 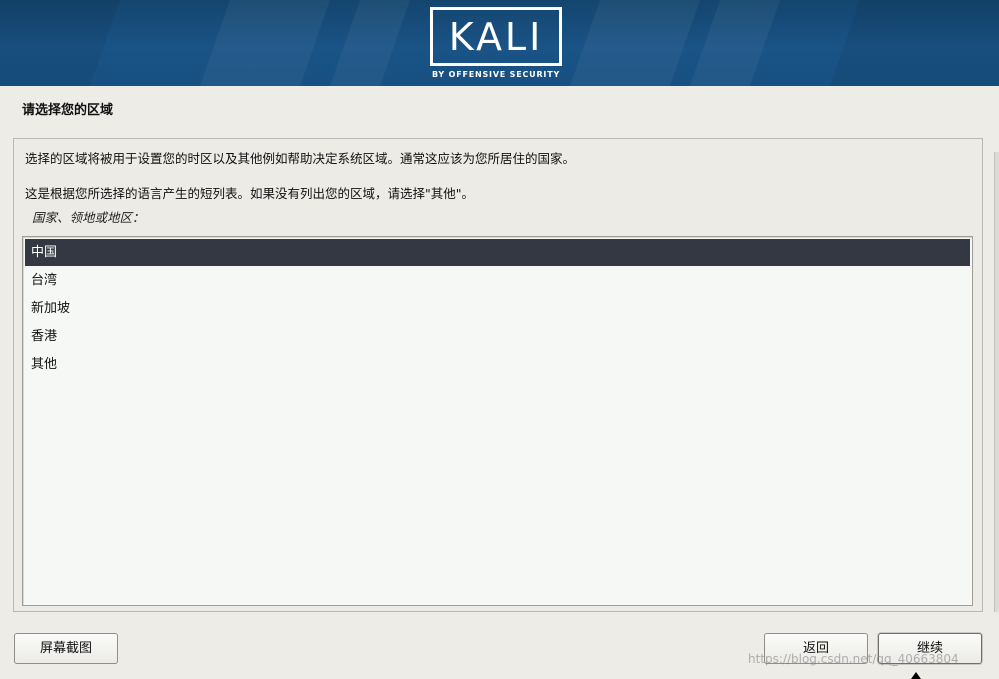 What do you see at coordinates (68, 110) in the screenshot?
I see `page-title: 请选择您的区域` at bounding box center [68, 110].